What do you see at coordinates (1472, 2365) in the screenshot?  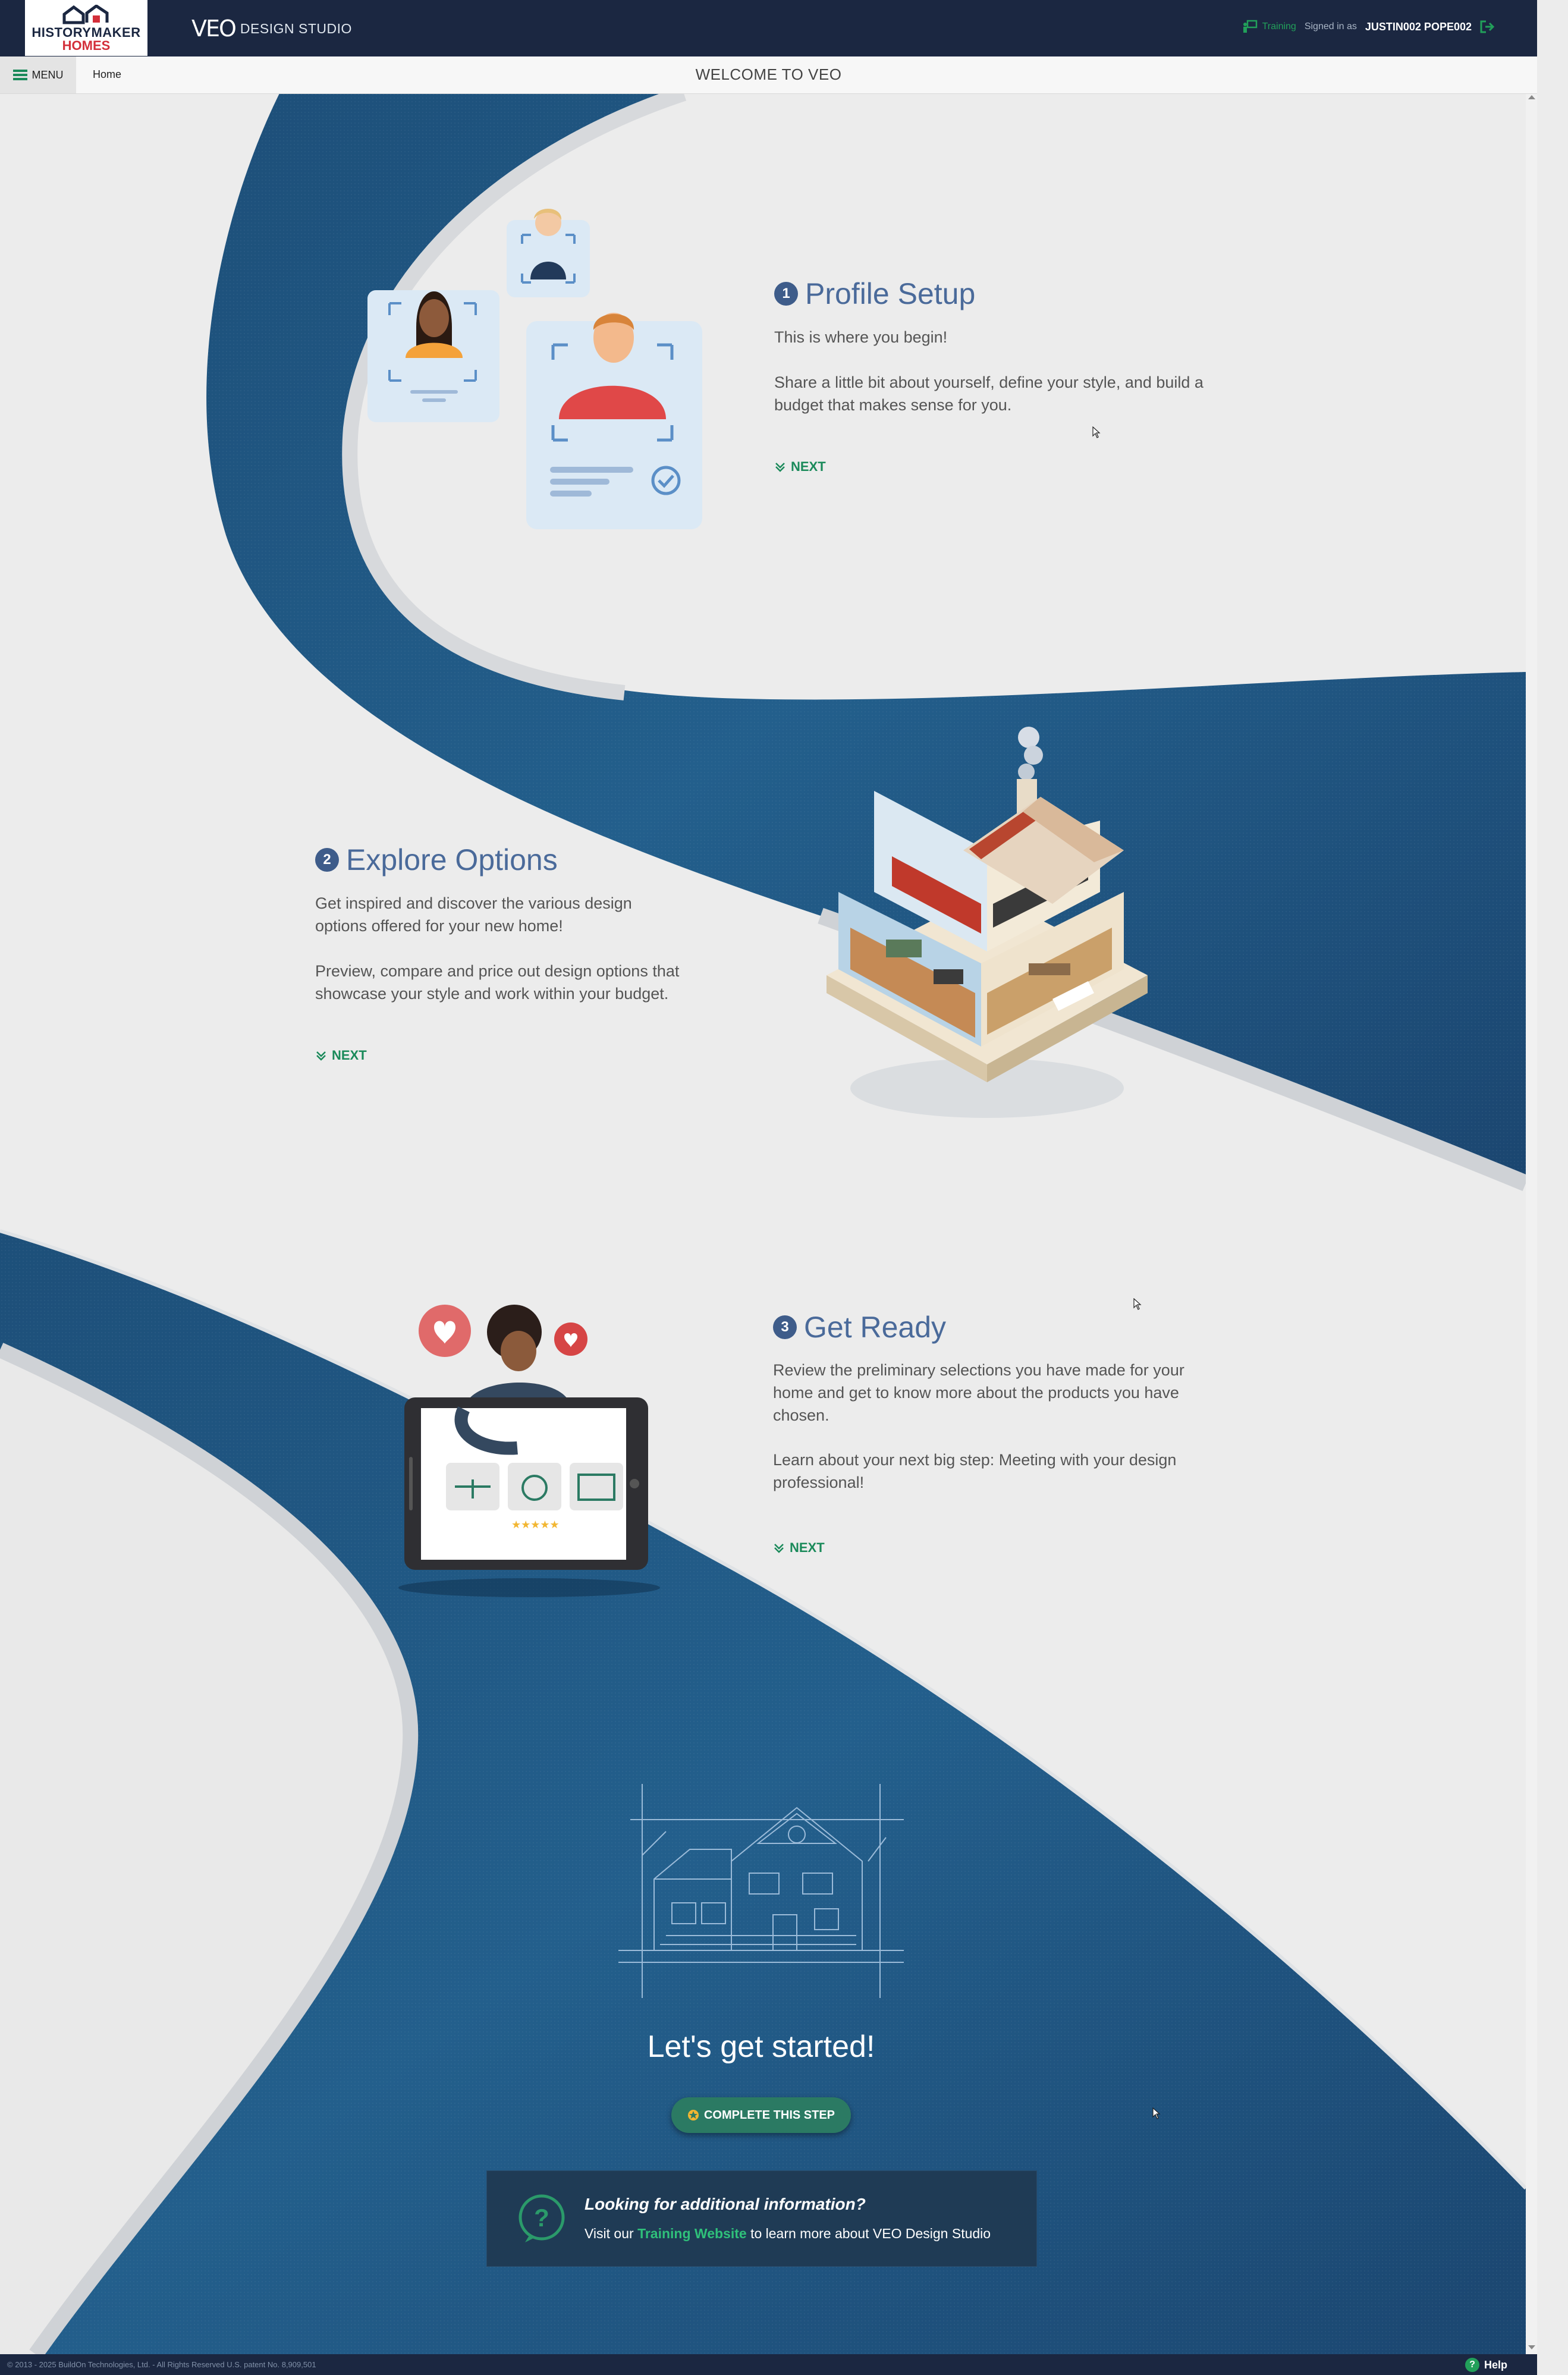 I see `help-icon: ?` at bounding box center [1472, 2365].